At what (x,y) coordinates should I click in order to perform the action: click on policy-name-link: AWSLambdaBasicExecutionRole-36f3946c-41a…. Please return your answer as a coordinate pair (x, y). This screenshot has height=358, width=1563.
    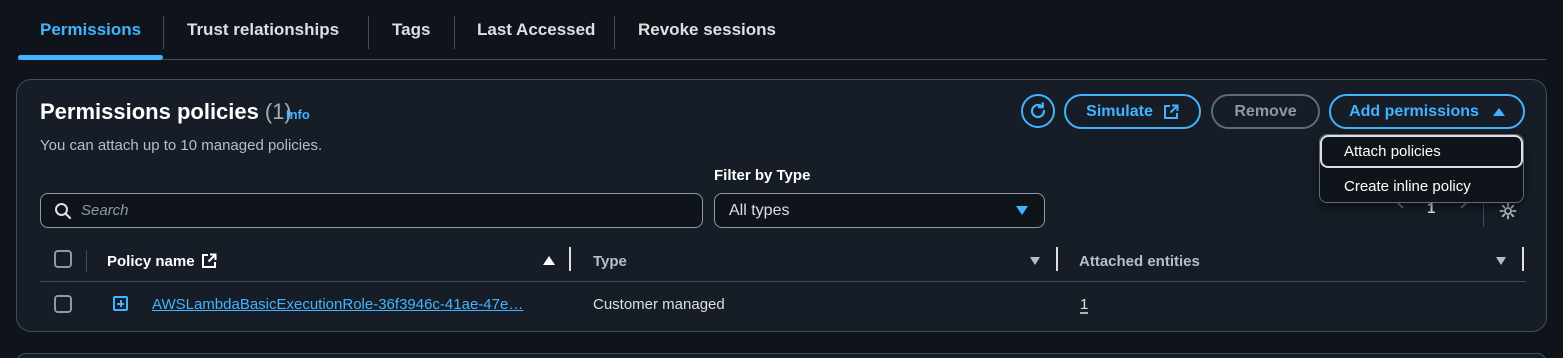
    Looking at the image, I should click on (348, 304).